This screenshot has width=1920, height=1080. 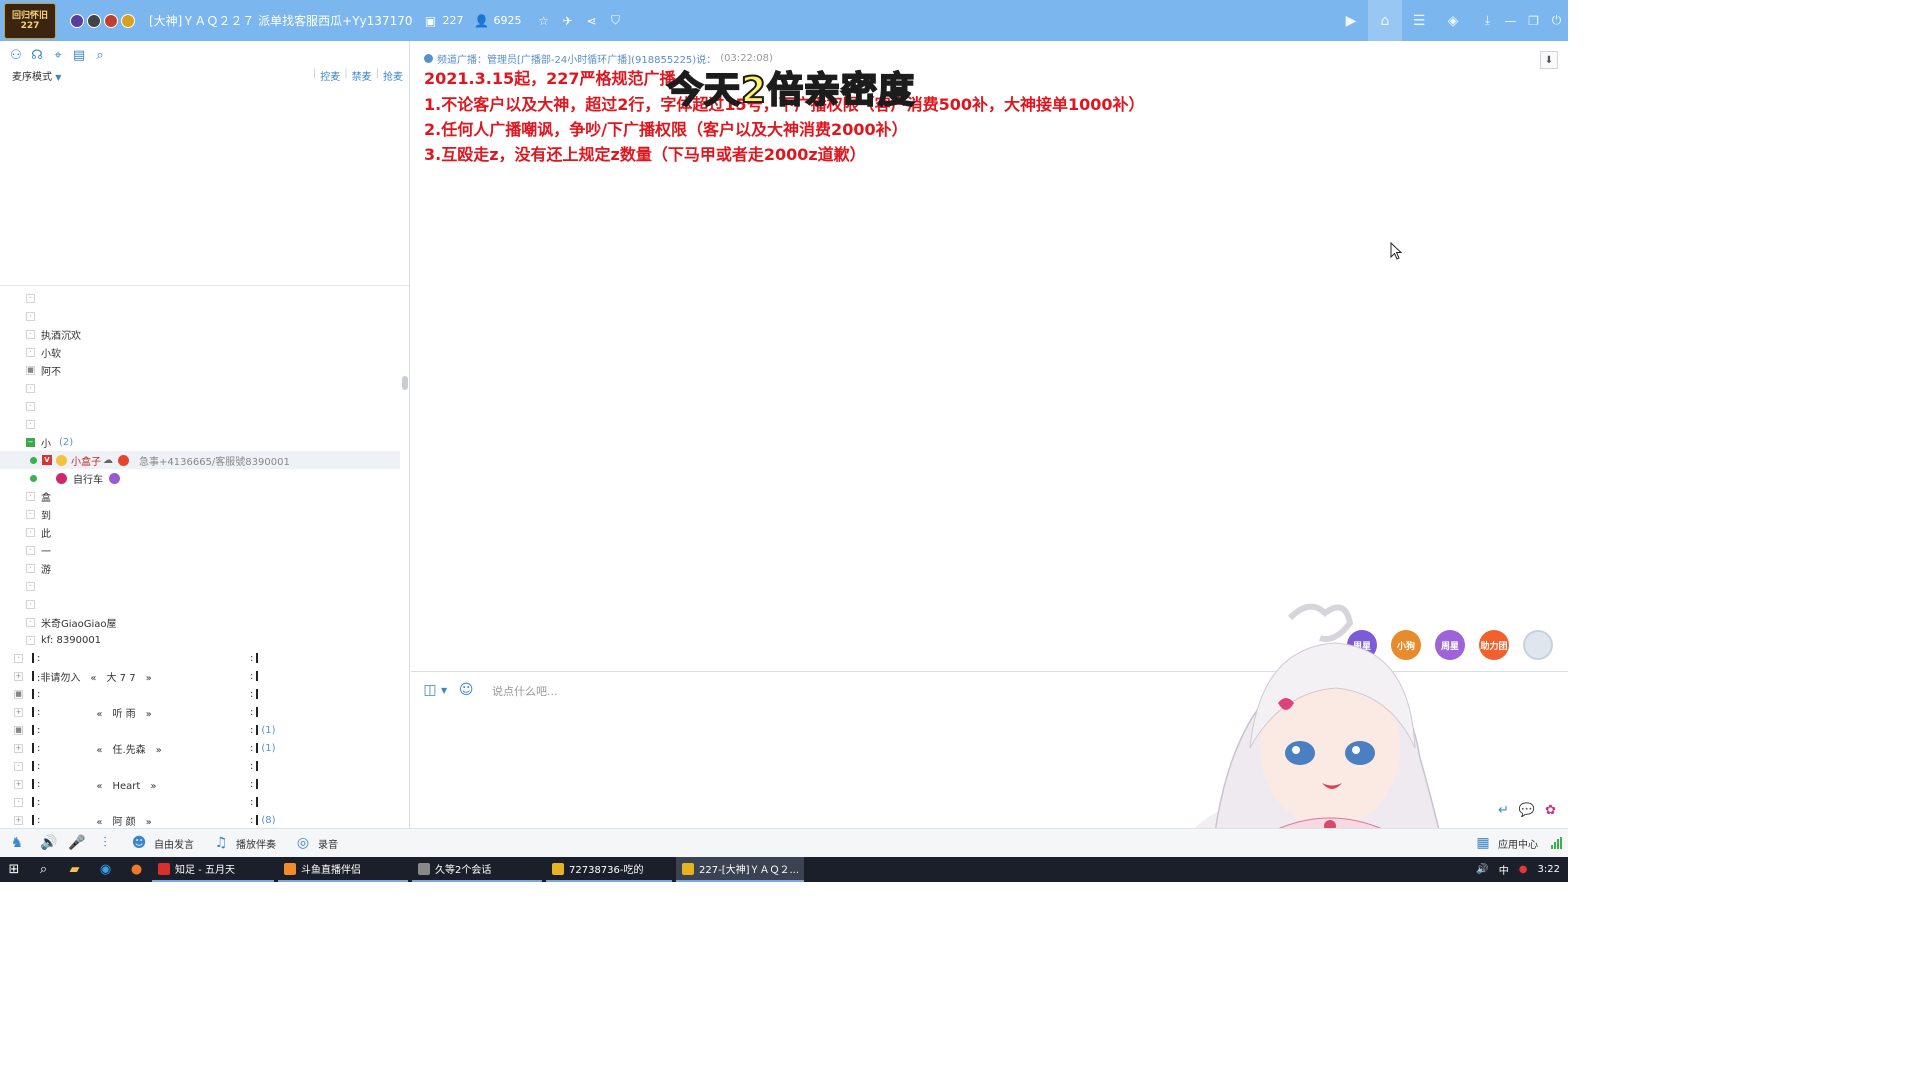 What do you see at coordinates (543, 21) in the screenshot?
I see `star-icon: ☆` at bounding box center [543, 21].